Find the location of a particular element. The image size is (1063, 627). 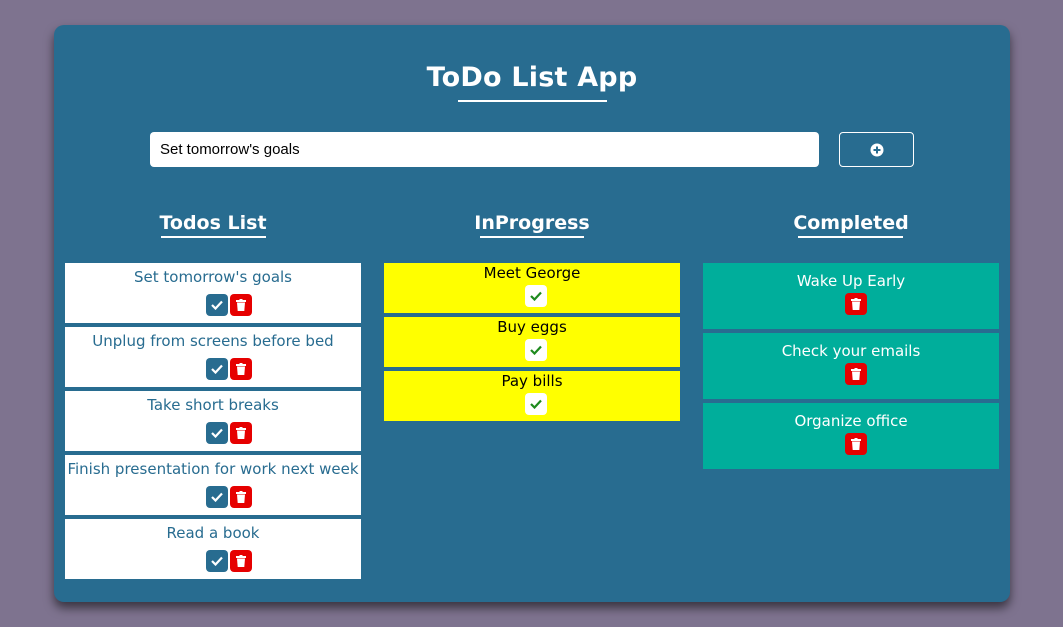

completed-column-title: Completed is located at coordinates (851, 223).